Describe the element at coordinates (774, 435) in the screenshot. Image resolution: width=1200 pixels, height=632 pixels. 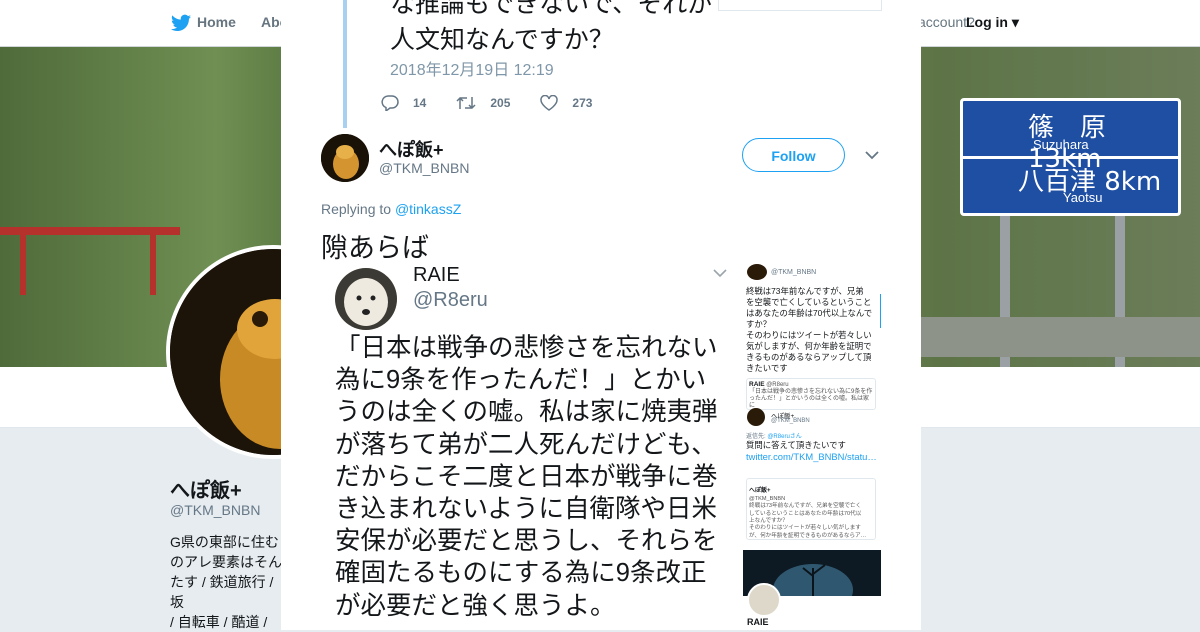
I see `image2-reply-to: 返信先: @R8eruさん` at that location.